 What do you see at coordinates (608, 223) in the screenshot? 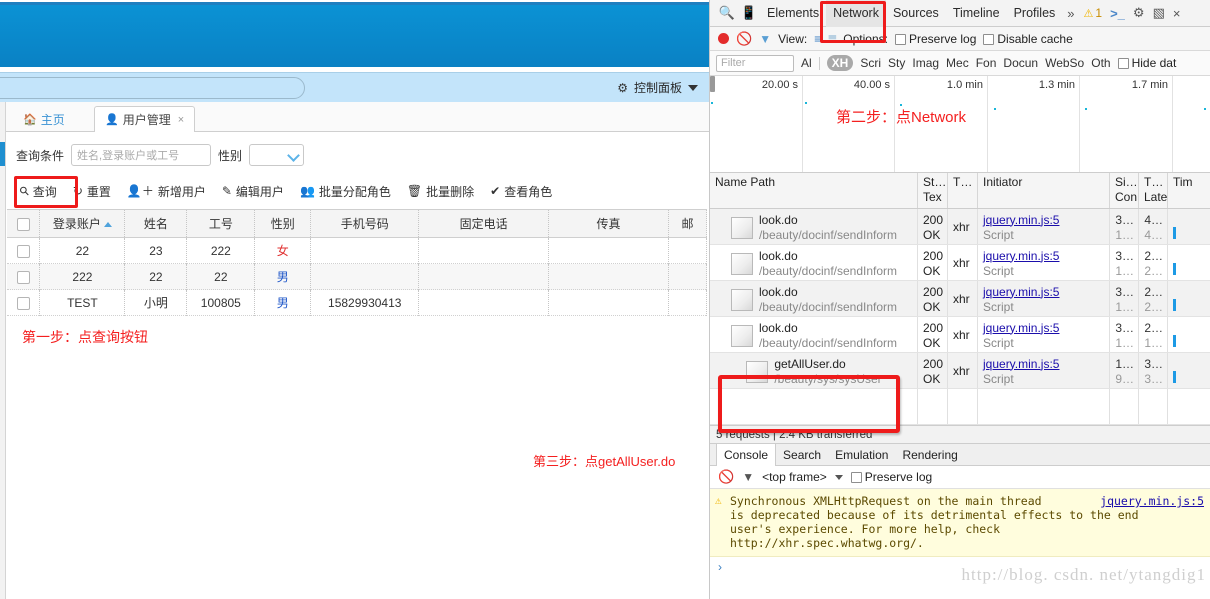
I see `col-fax: 传真` at bounding box center [608, 223].